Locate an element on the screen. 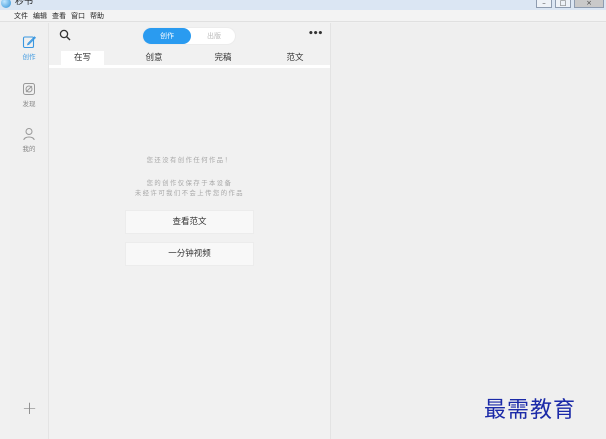 This screenshot has width=606, height=439. sidebar-item-label: 创作 is located at coordinates (29, 57).